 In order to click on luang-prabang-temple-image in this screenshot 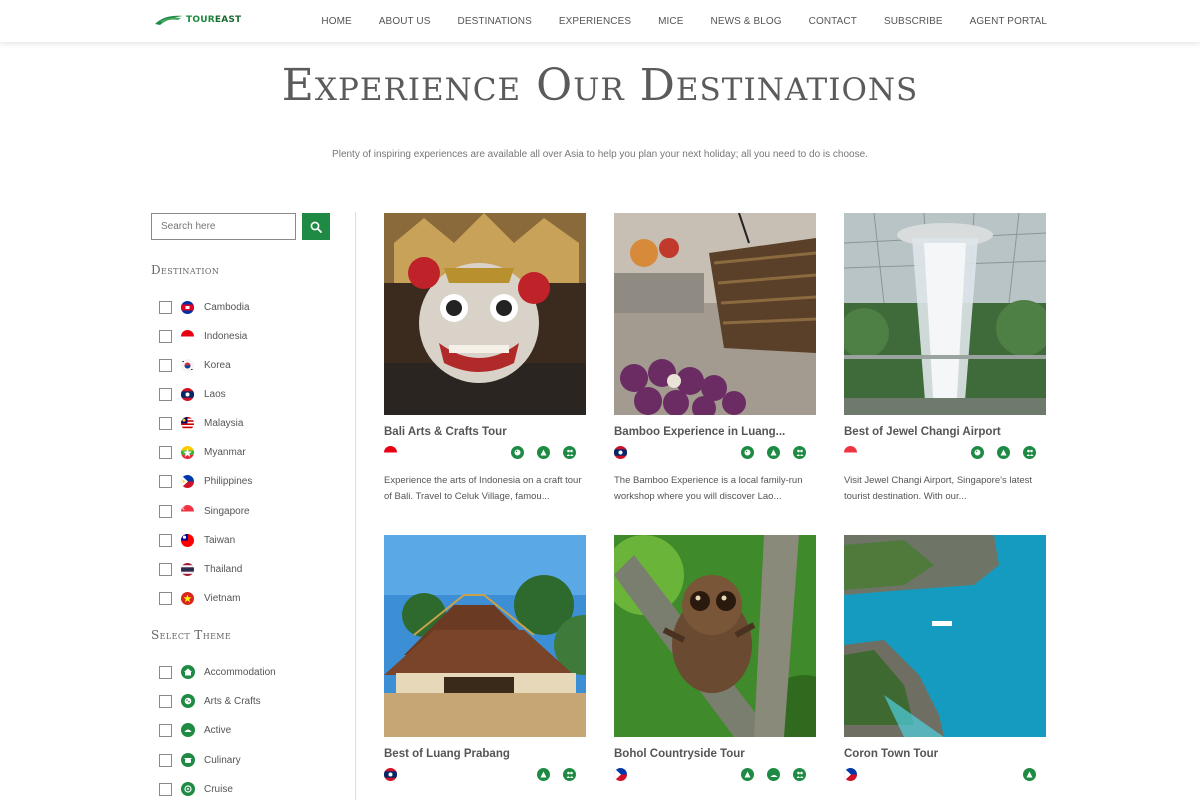, I will do `click(485, 636)`.